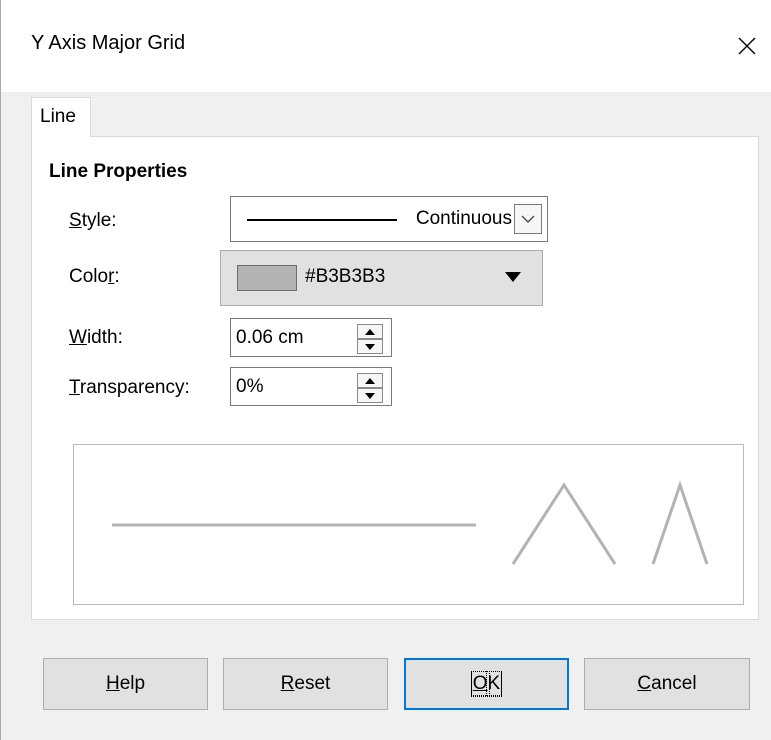  Describe the element at coordinates (564, 523) in the screenshot. I see `preview-wide-peak` at that location.